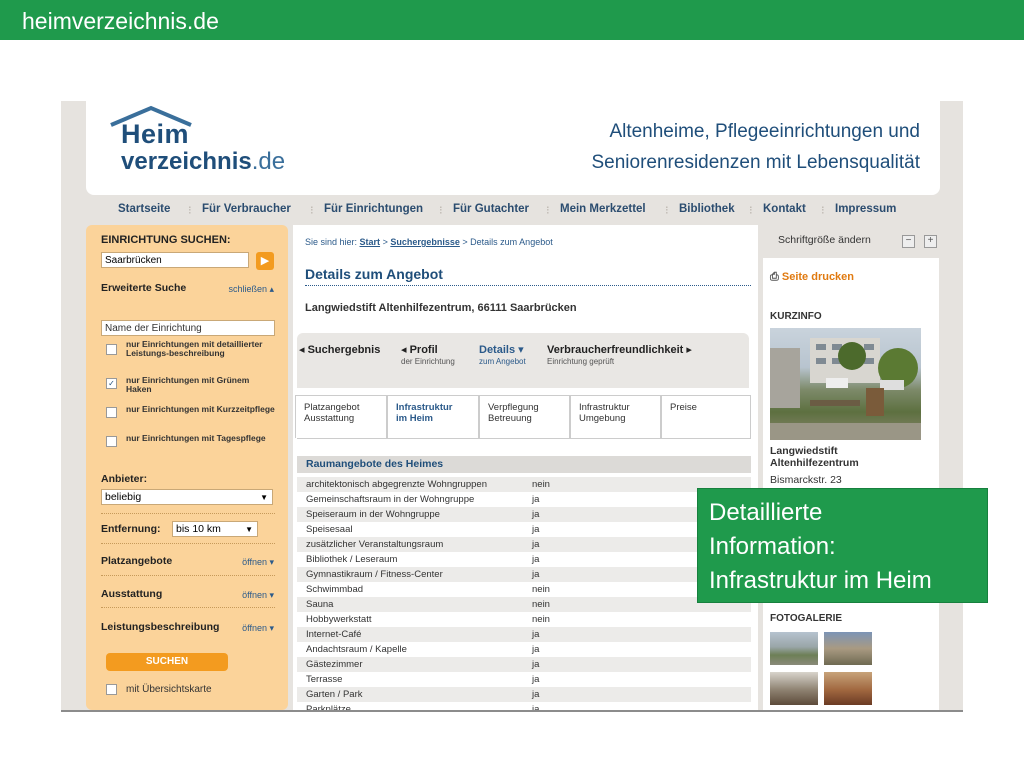 The height and width of the screenshot is (768, 1024). Describe the element at coordinates (908, 241) in the screenshot. I see `font-decrease-button: −` at that location.